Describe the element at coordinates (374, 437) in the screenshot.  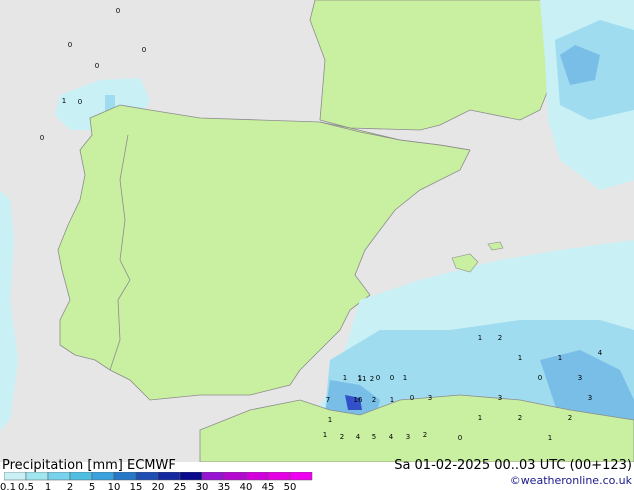
I see `precip-value-label: 5` at that location.